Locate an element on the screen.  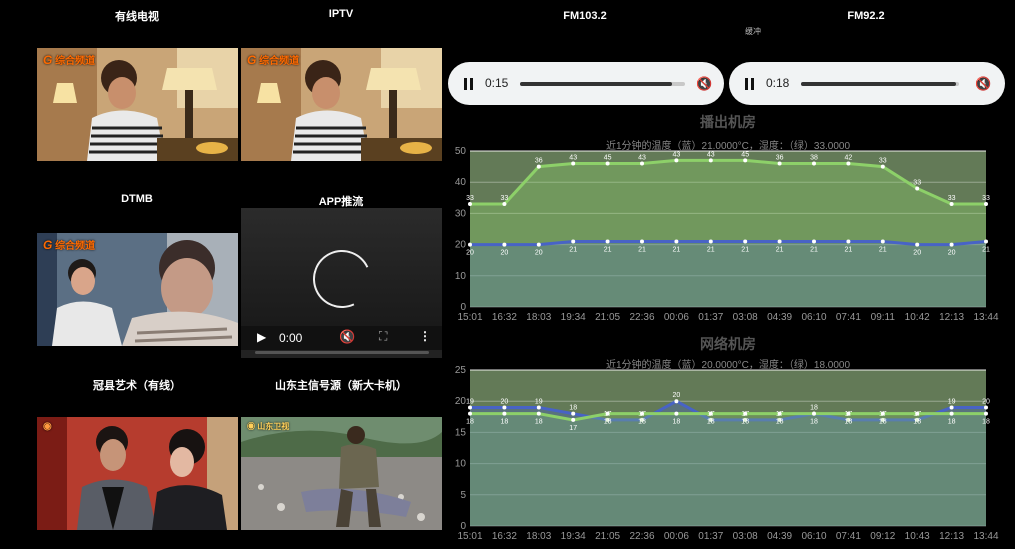
channel-logo: ◉ 山东卫视 is located at coordinates (268, 426).